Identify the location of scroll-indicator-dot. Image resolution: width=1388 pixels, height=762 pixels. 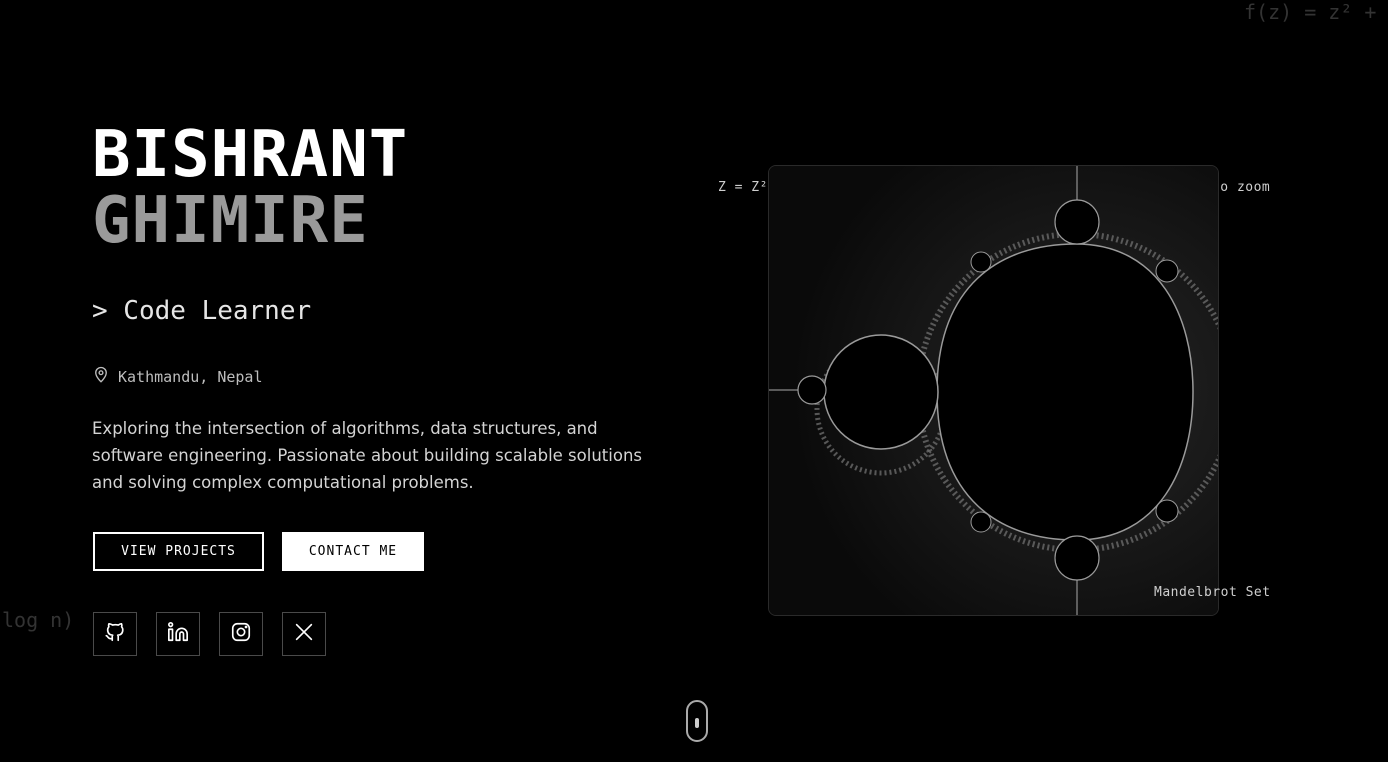
(697, 723).